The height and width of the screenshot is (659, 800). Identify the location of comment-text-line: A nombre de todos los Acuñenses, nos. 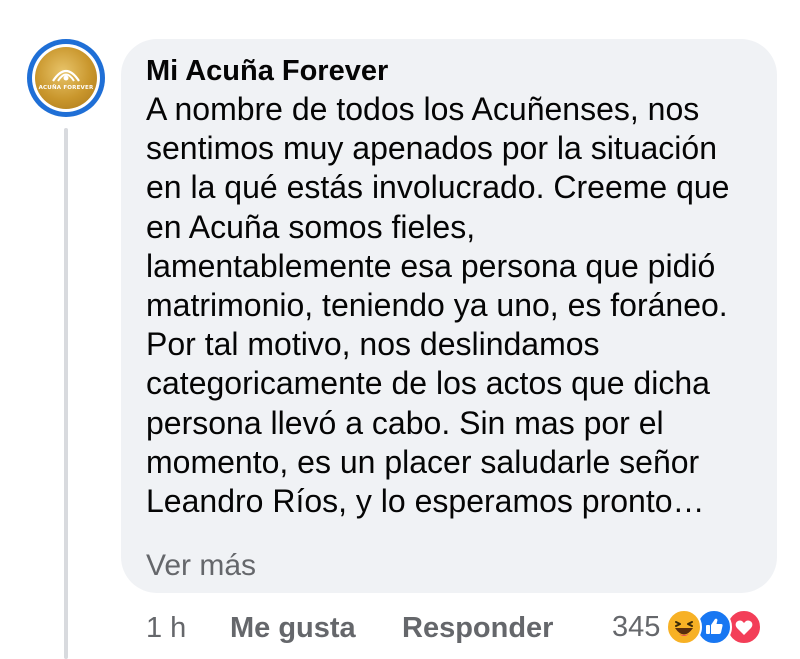
(423, 109).